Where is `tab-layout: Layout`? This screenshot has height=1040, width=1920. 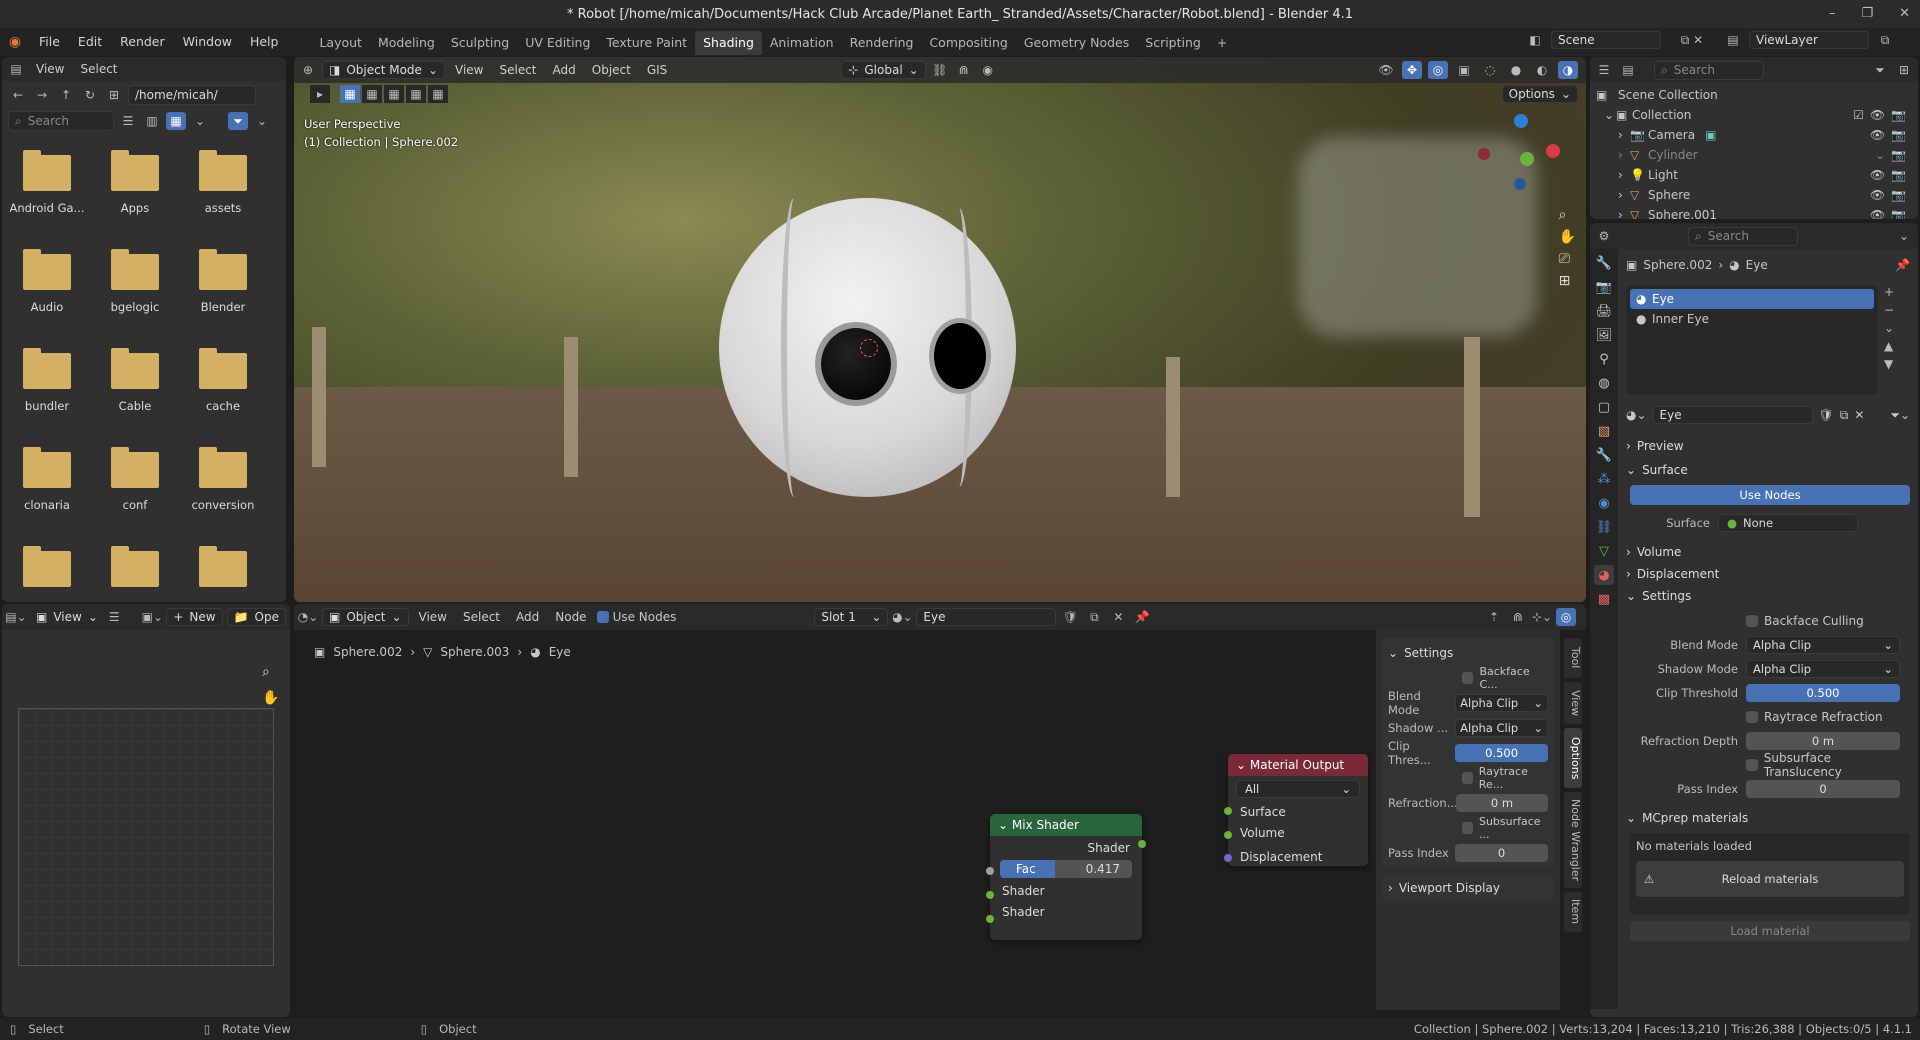
tab-layout: Layout is located at coordinates (340, 43).